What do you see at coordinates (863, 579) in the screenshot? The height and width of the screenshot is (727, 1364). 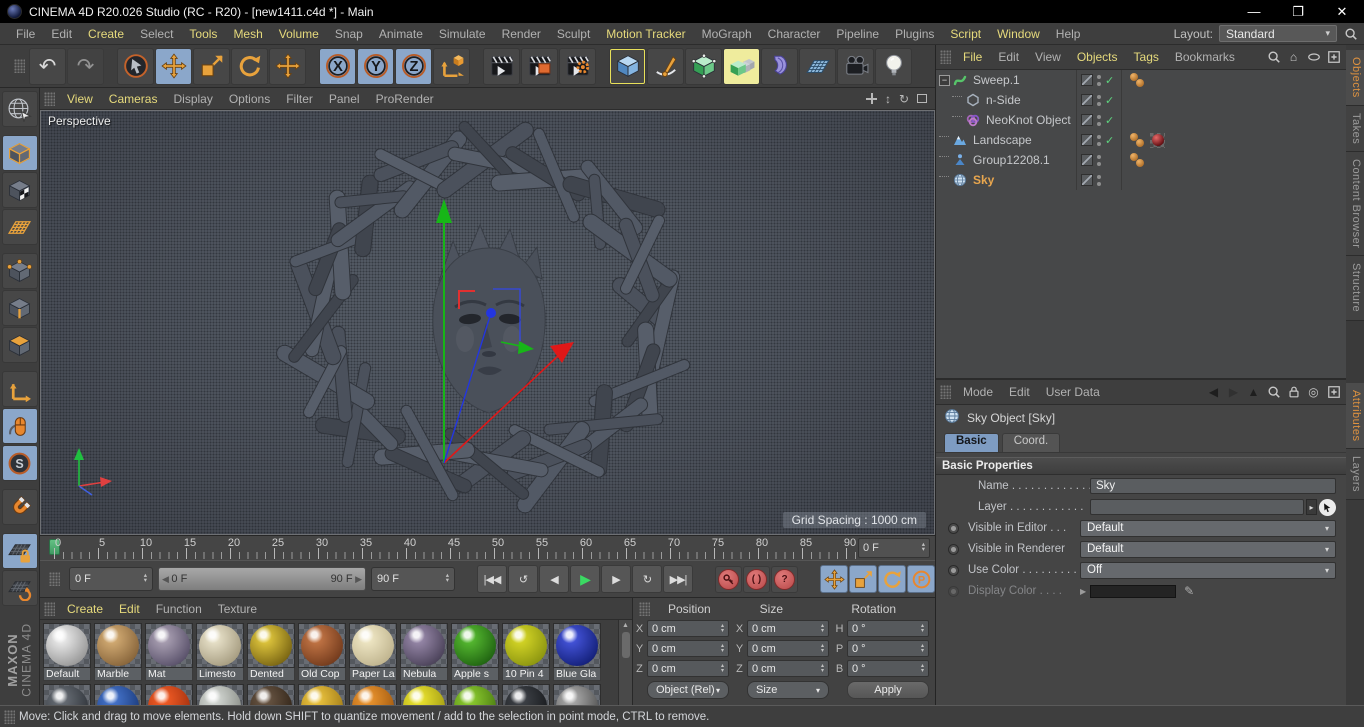 I see `keyframe-scale-button` at bounding box center [863, 579].